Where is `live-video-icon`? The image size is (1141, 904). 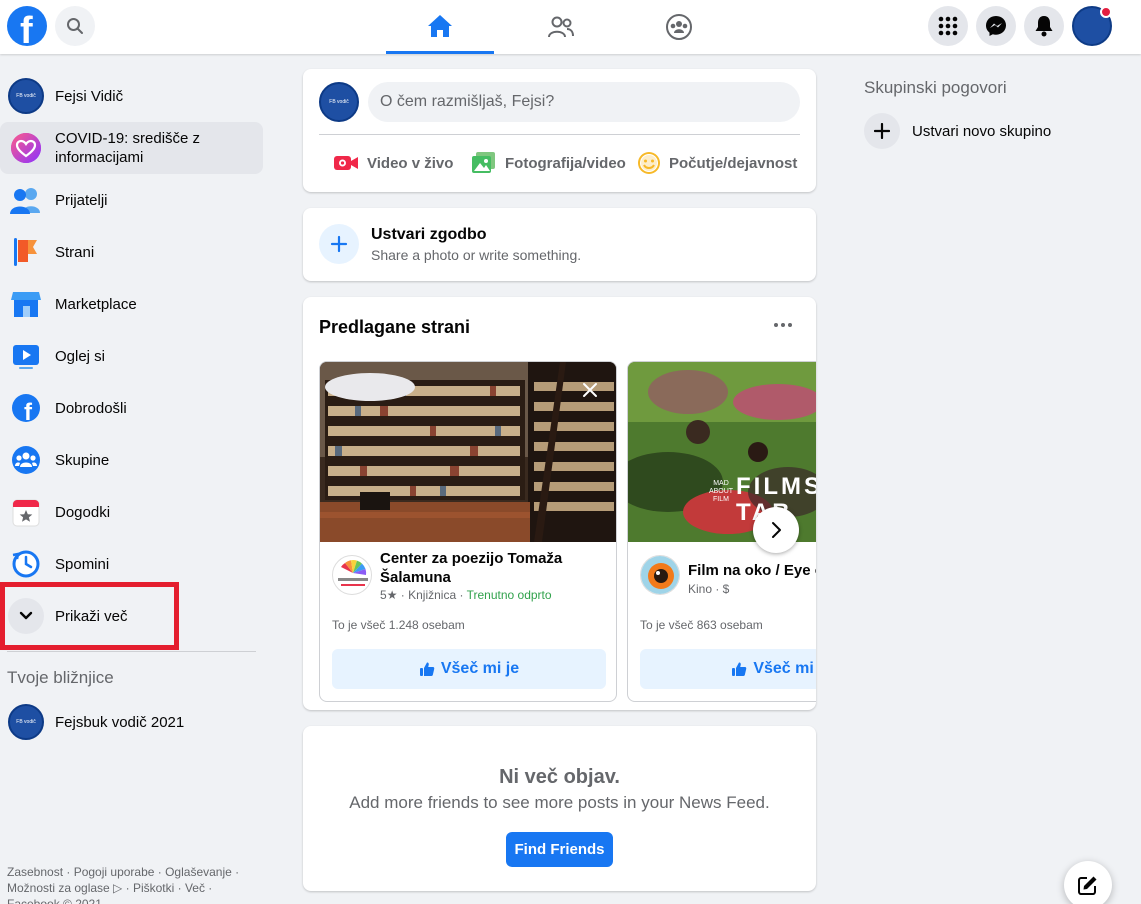 live-video-icon is located at coordinates (346, 163).